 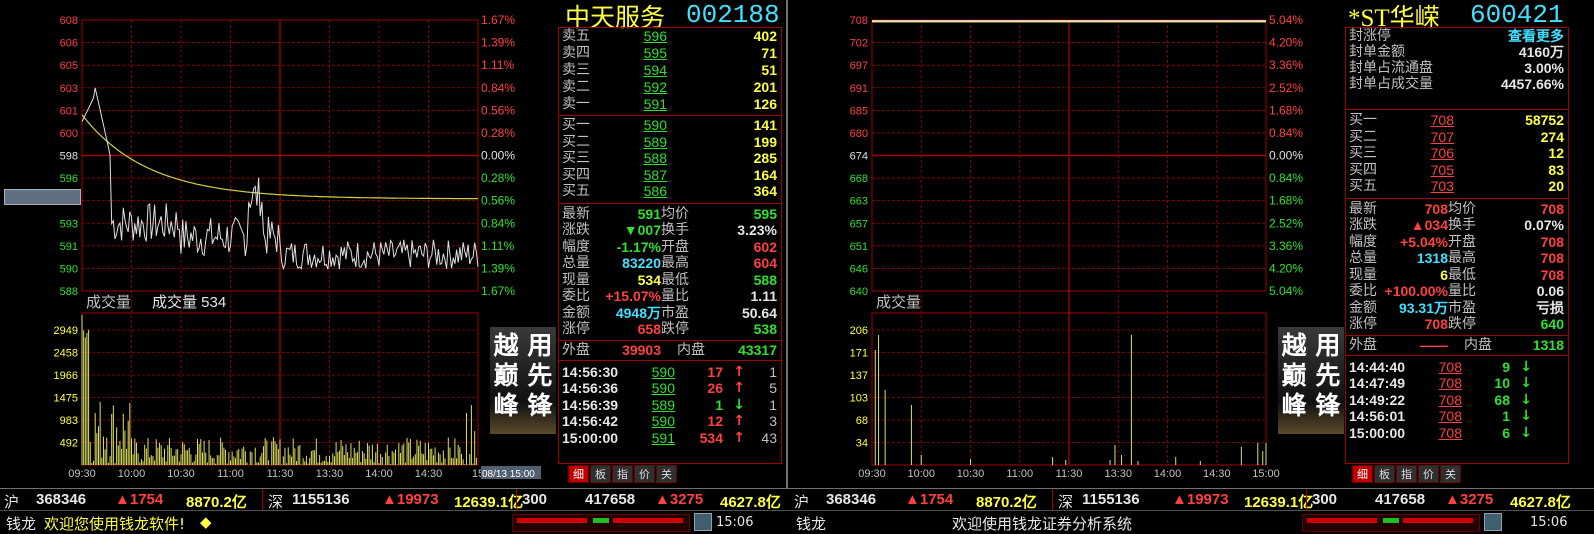 What do you see at coordinates (1440, 153) in the screenshot?
I see `buy-price: 706` at bounding box center [1440, 153].